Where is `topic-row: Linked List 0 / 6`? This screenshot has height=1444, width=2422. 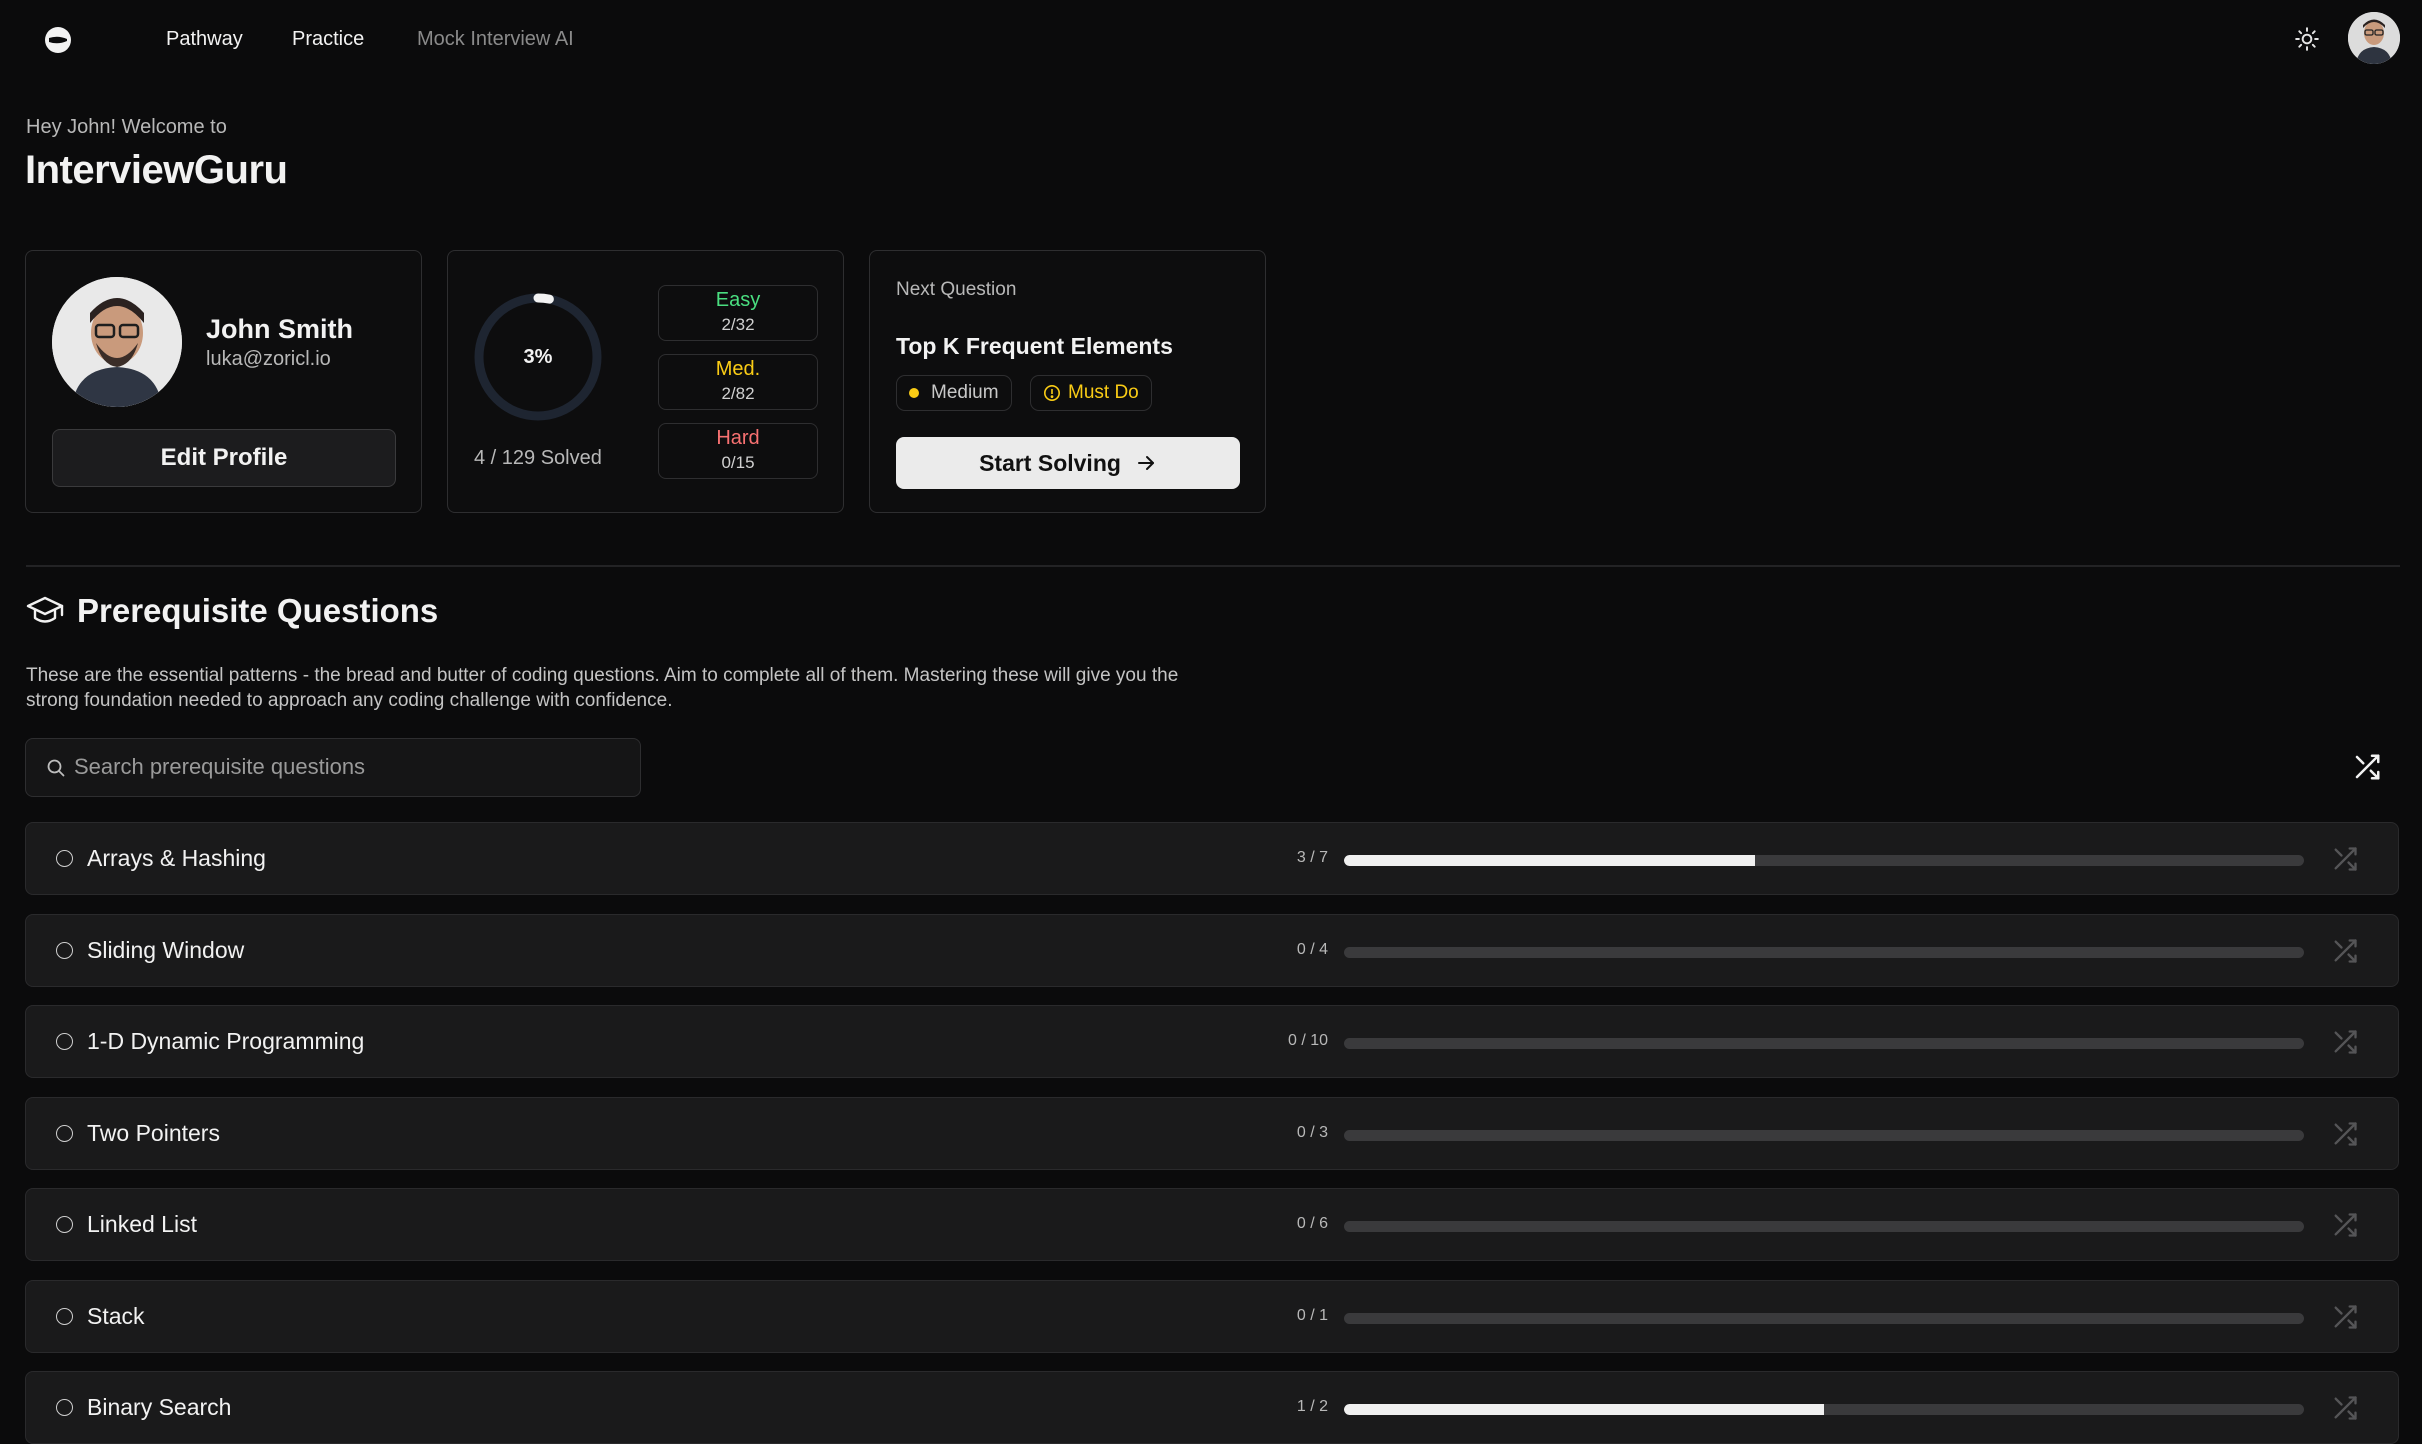 topic-row: Linked List 0 / 6 is located at coordinates (1212, 1224).